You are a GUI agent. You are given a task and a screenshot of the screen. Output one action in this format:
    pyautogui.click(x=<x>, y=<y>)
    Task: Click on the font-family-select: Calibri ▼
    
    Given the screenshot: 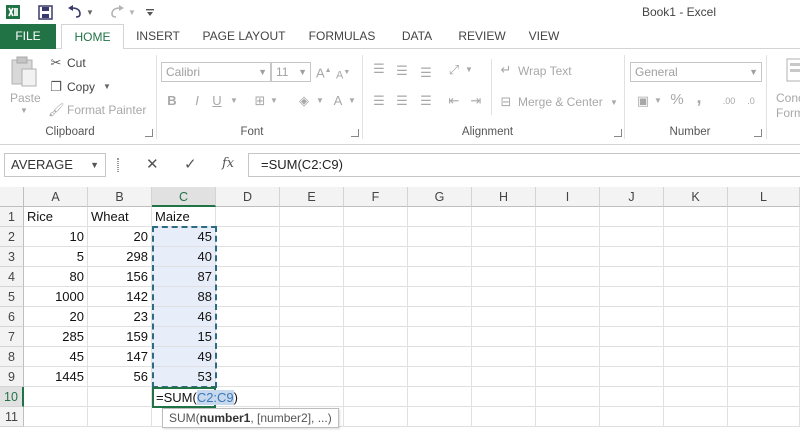 What is the action you would take?
    pyautogui.click(x=216, y=72)
    